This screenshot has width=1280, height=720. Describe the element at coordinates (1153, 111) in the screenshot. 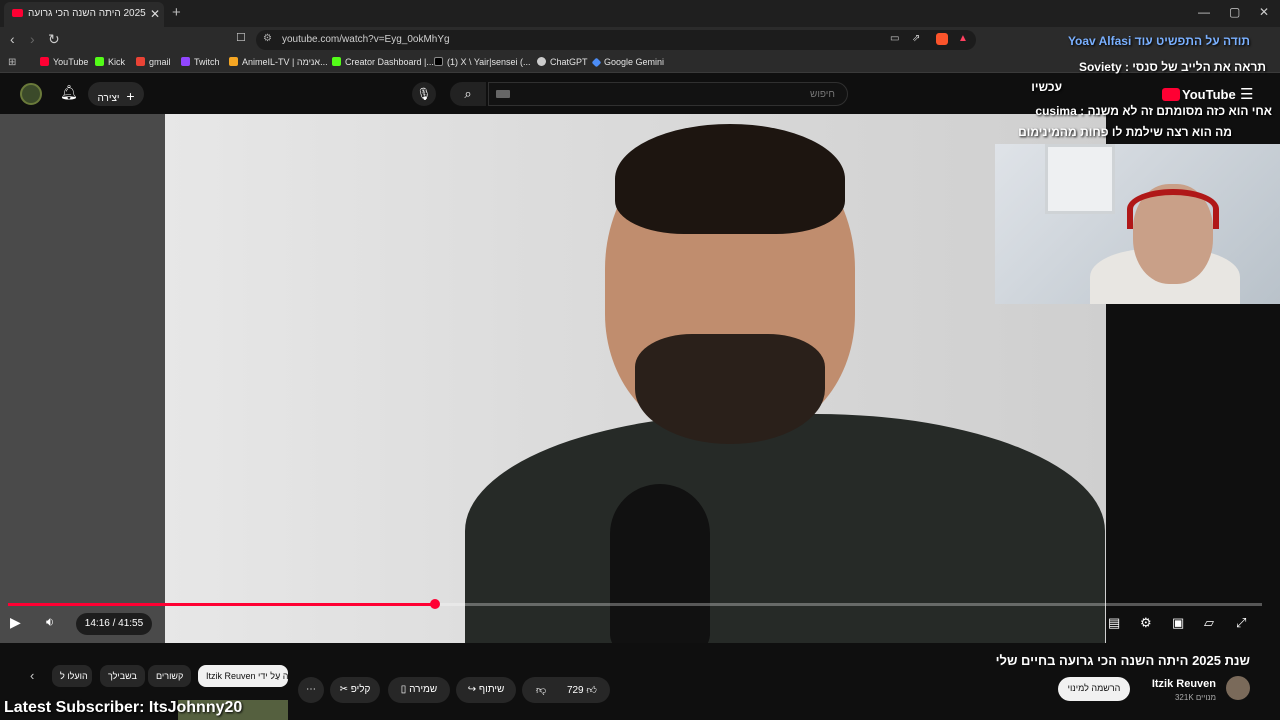

I see `chat-line: אחי הוא כזה מסומתם זה לא משנה : cusima` at that location.